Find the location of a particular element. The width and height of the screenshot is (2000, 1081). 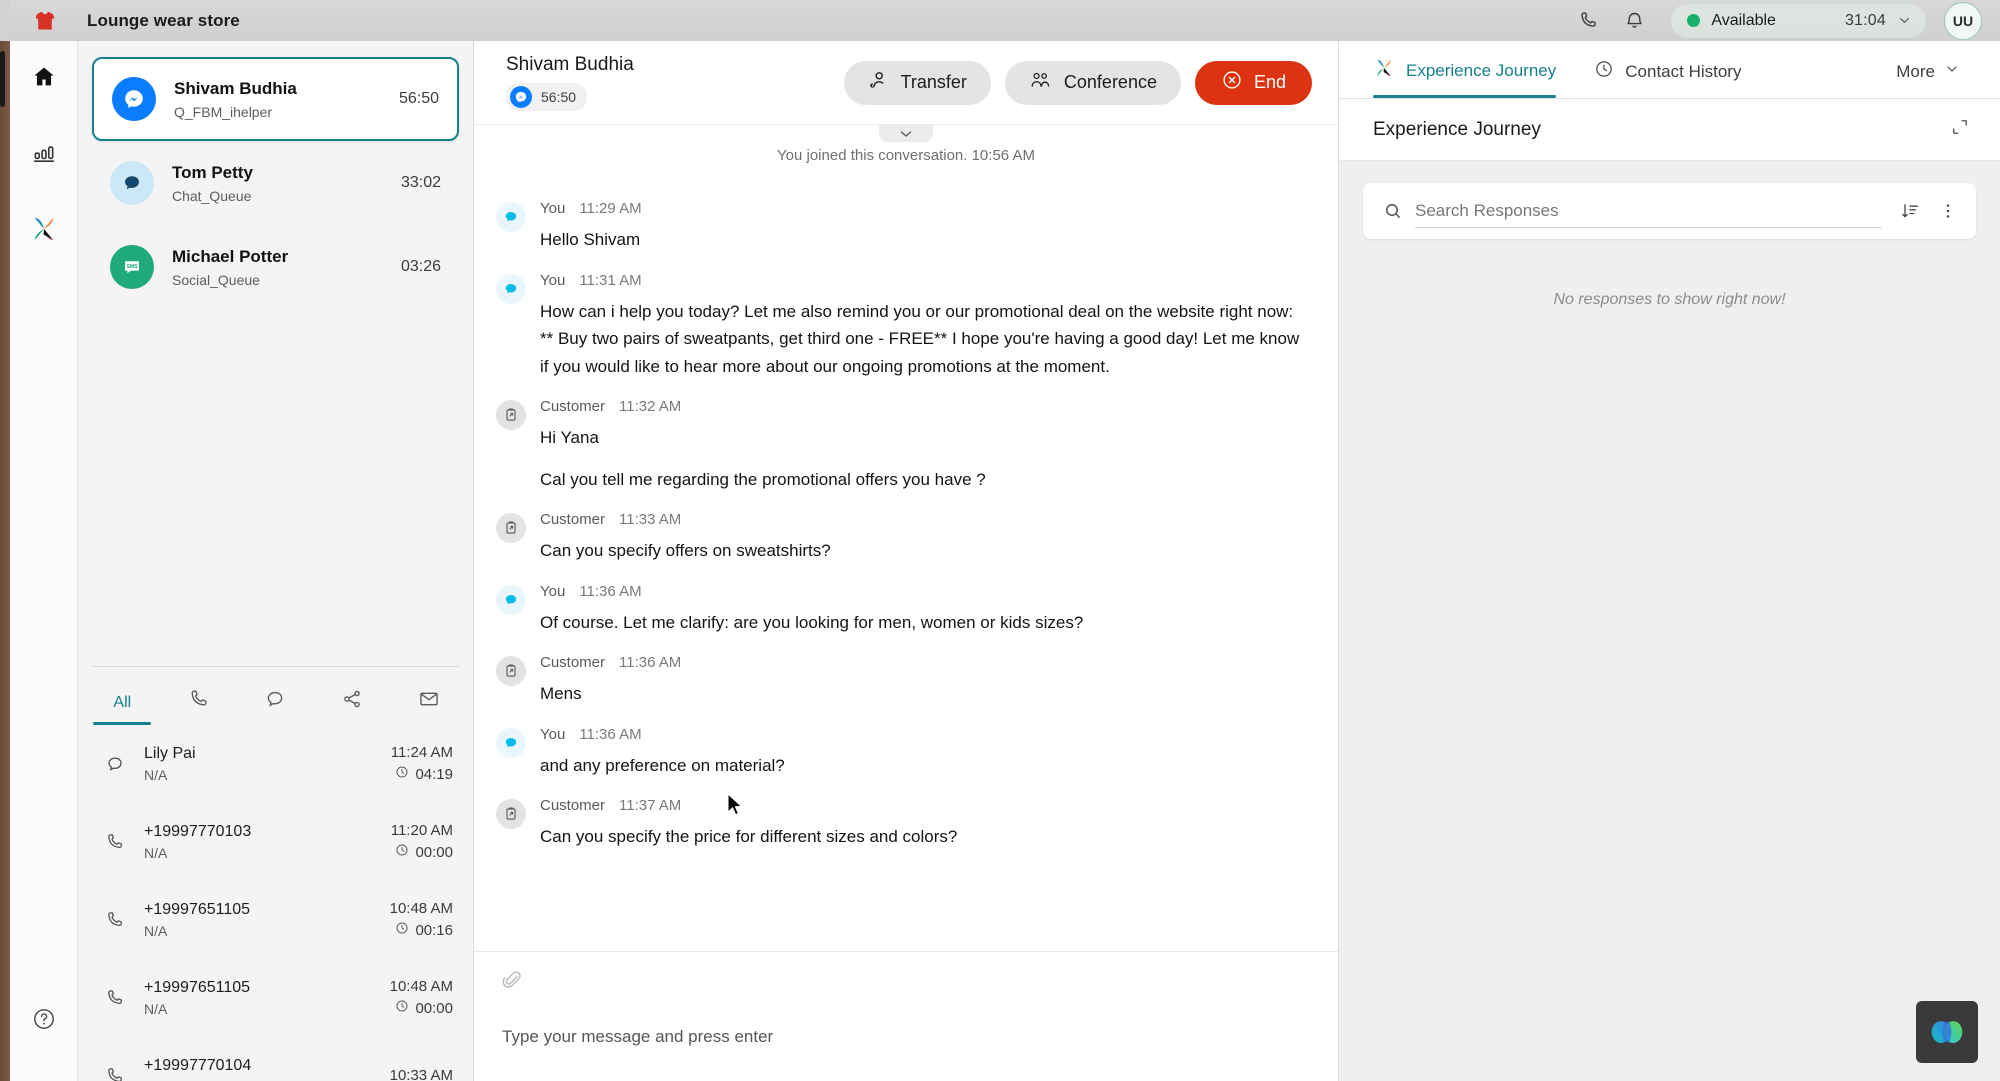

rail-item-analytics is located at coordinates (44, 155).